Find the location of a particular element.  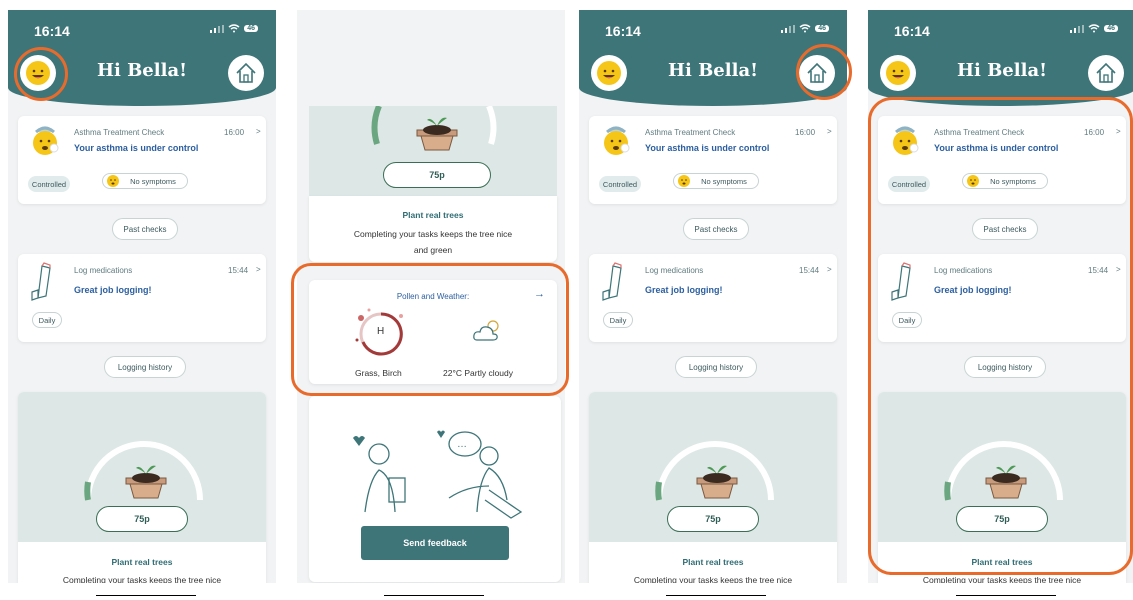

send-feedback-button: Send feedback is located at coordinates (435, 543).